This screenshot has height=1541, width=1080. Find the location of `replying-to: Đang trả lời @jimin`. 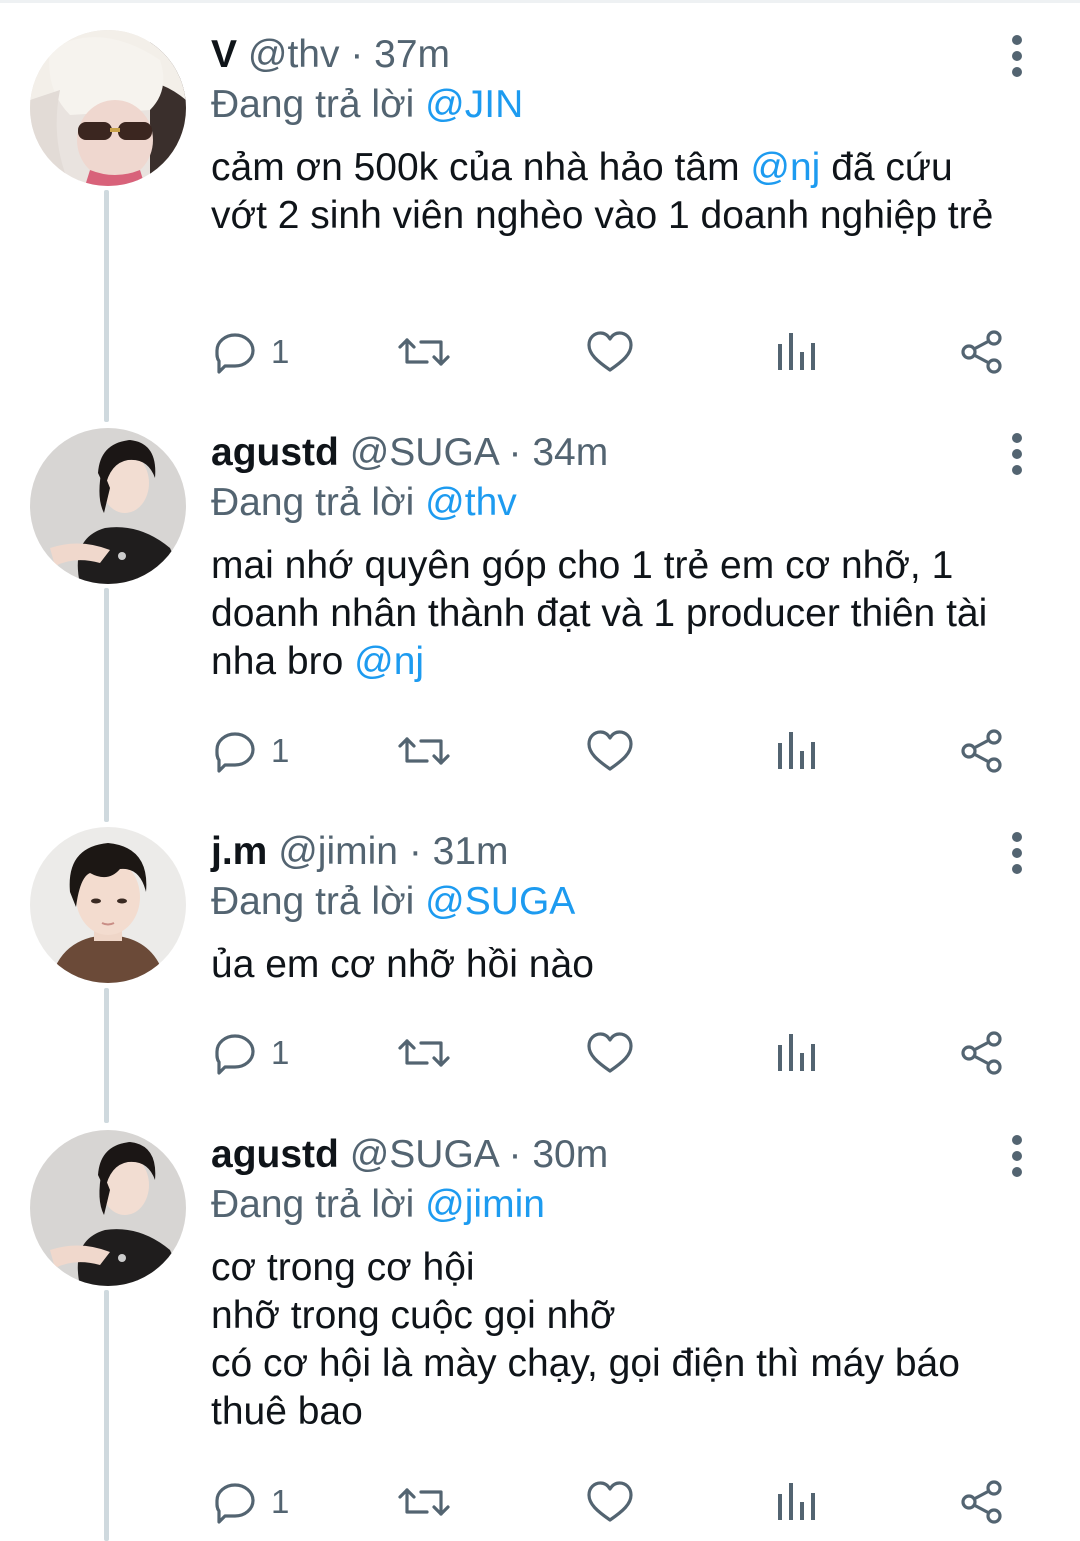

replying-to: Đang trả lời @jimin is located at coordinates (611, 1205).